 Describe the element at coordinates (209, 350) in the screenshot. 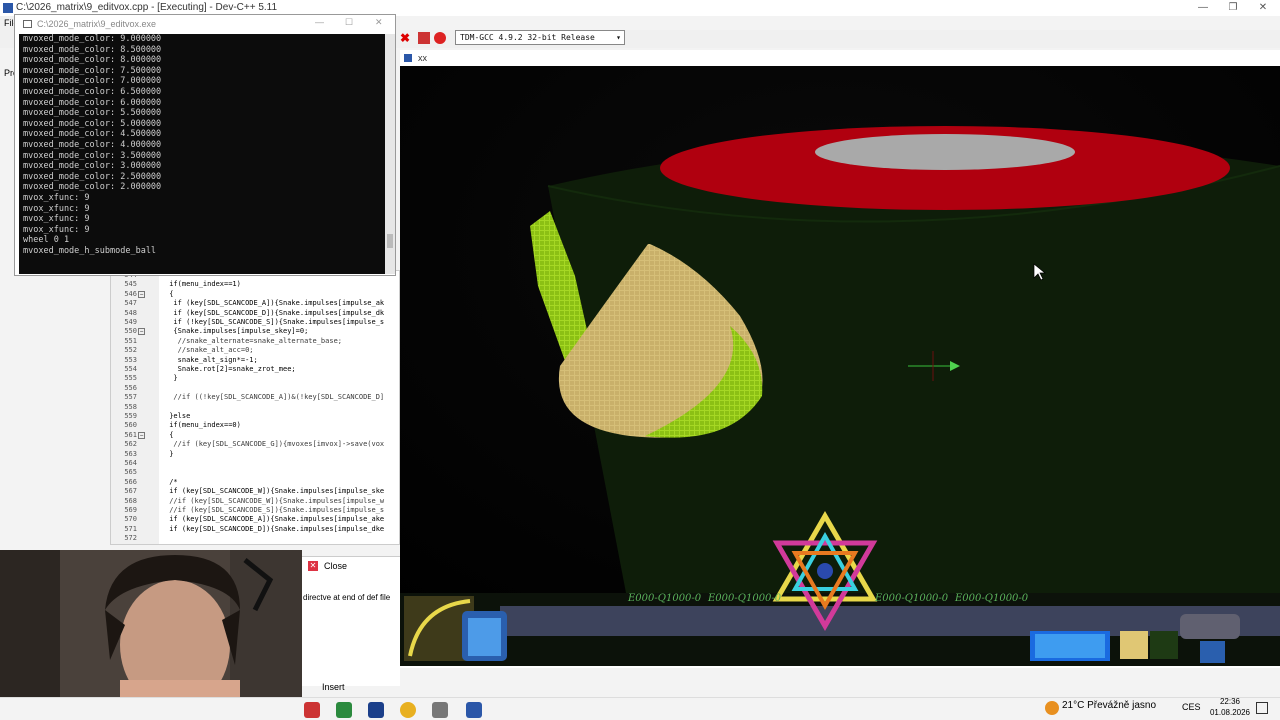

I see `code-text: //snake_alt_acc=0;` at that location.